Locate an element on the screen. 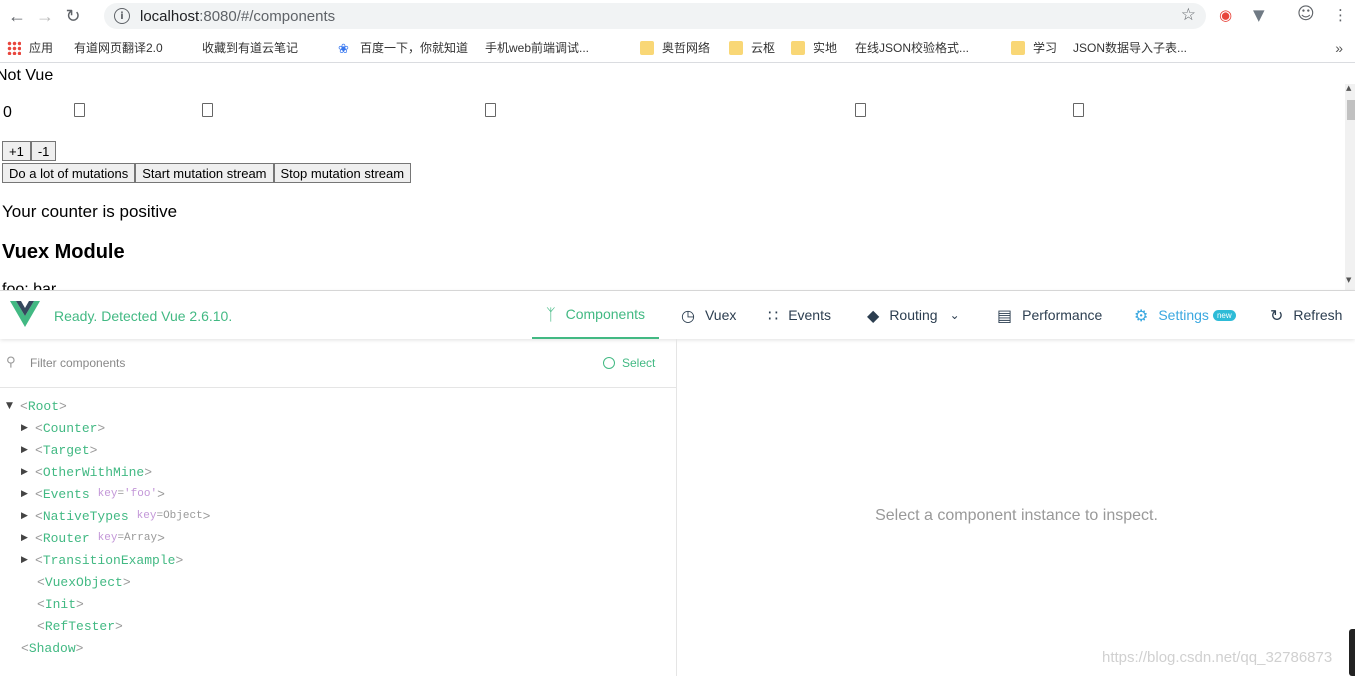 Image resolution: width=1355 pixels, height=676 pixels. profile-icon: ☺ is located at coordinates (1306, 14).